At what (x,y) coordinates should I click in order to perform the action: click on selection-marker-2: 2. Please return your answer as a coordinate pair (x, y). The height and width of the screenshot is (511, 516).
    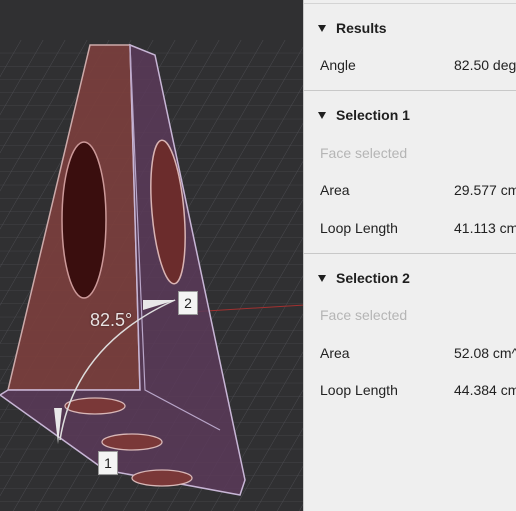
    Looking at the image, I should click on (188, 303).